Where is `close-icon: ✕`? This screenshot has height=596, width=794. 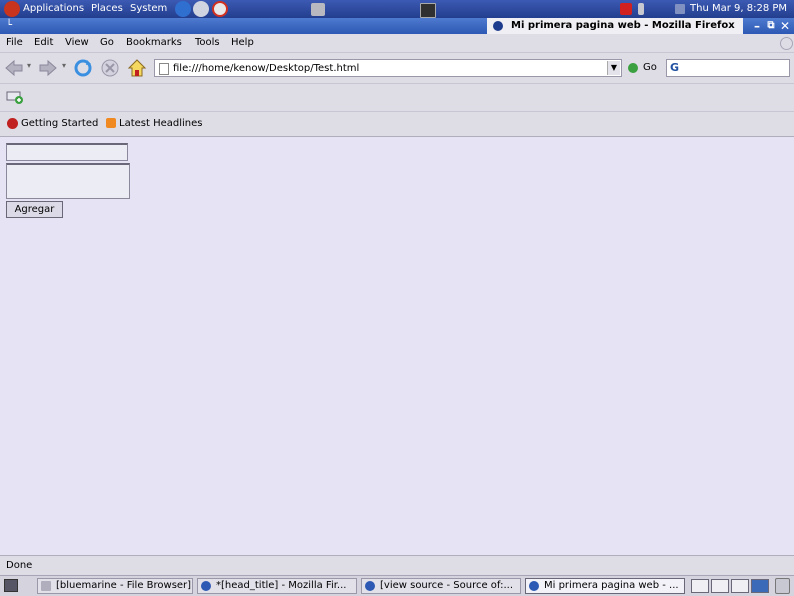 close-icon: ✕ is located at coordinates (785, 26).